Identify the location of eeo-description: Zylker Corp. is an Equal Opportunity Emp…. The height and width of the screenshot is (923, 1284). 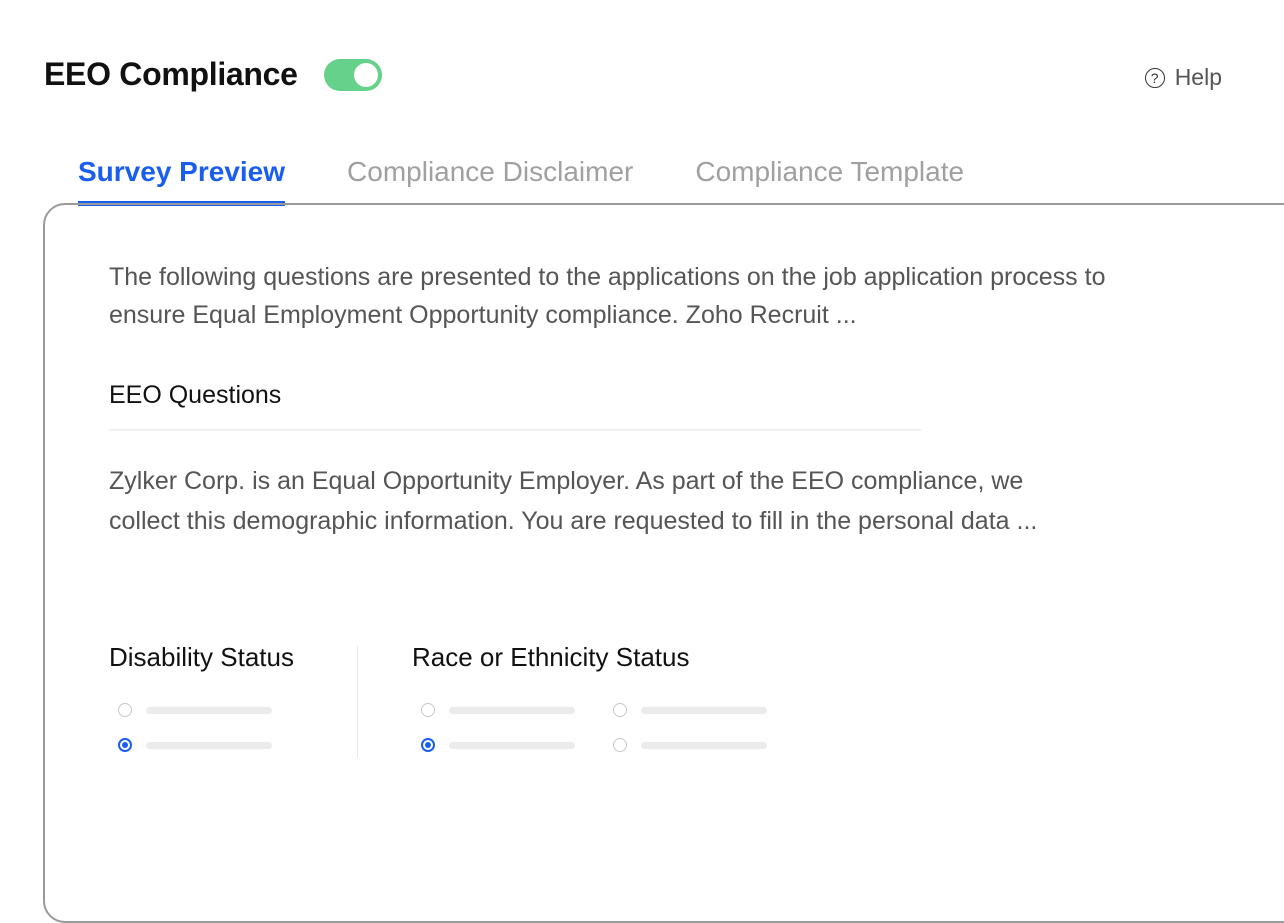
(573, 501).